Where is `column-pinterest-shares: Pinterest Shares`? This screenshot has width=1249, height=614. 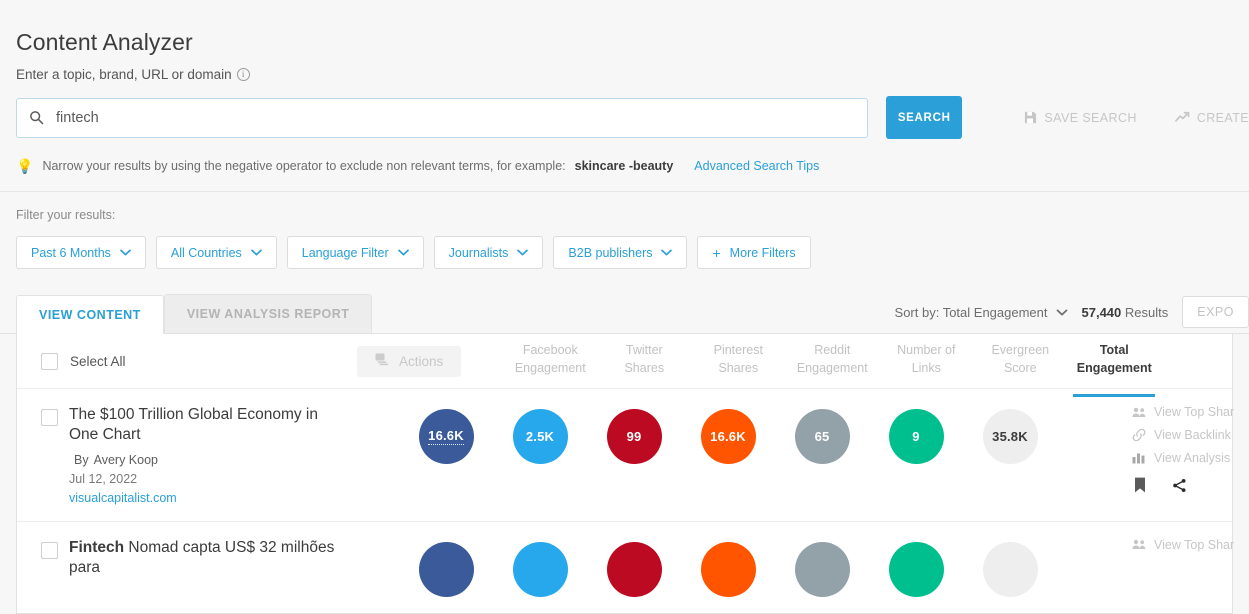
column-pinterest-shares: Pinterest Shares is located at coordinates (738, 365).